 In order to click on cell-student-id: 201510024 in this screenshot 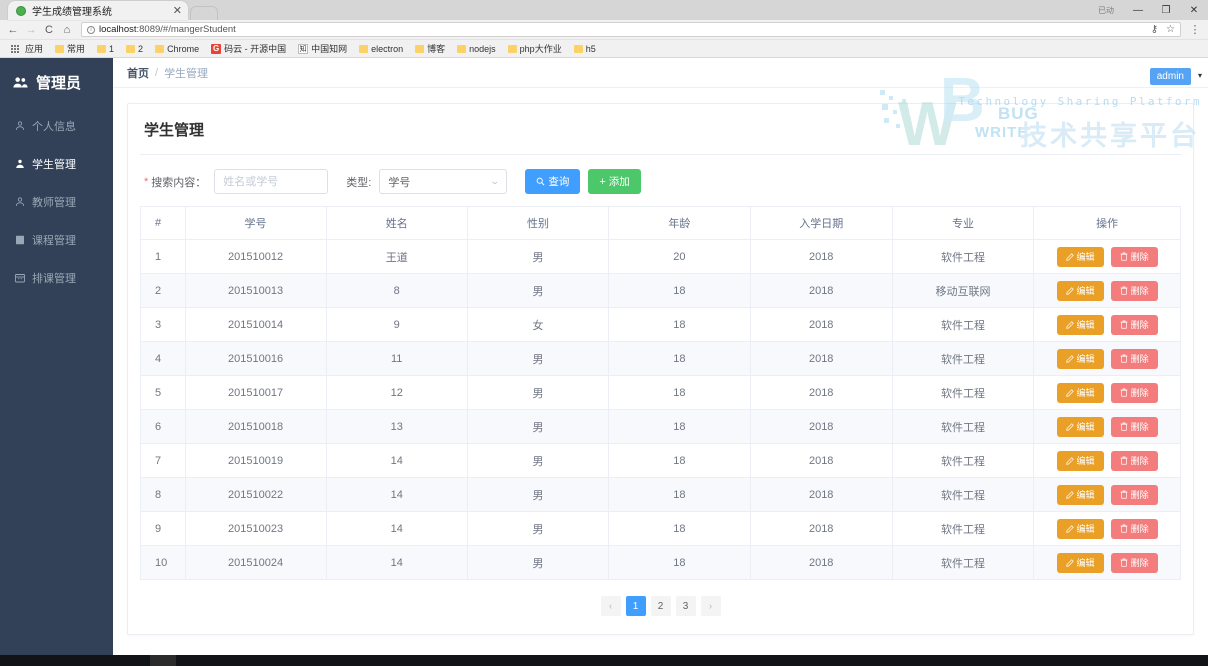, I will do `click(255, 562)`.